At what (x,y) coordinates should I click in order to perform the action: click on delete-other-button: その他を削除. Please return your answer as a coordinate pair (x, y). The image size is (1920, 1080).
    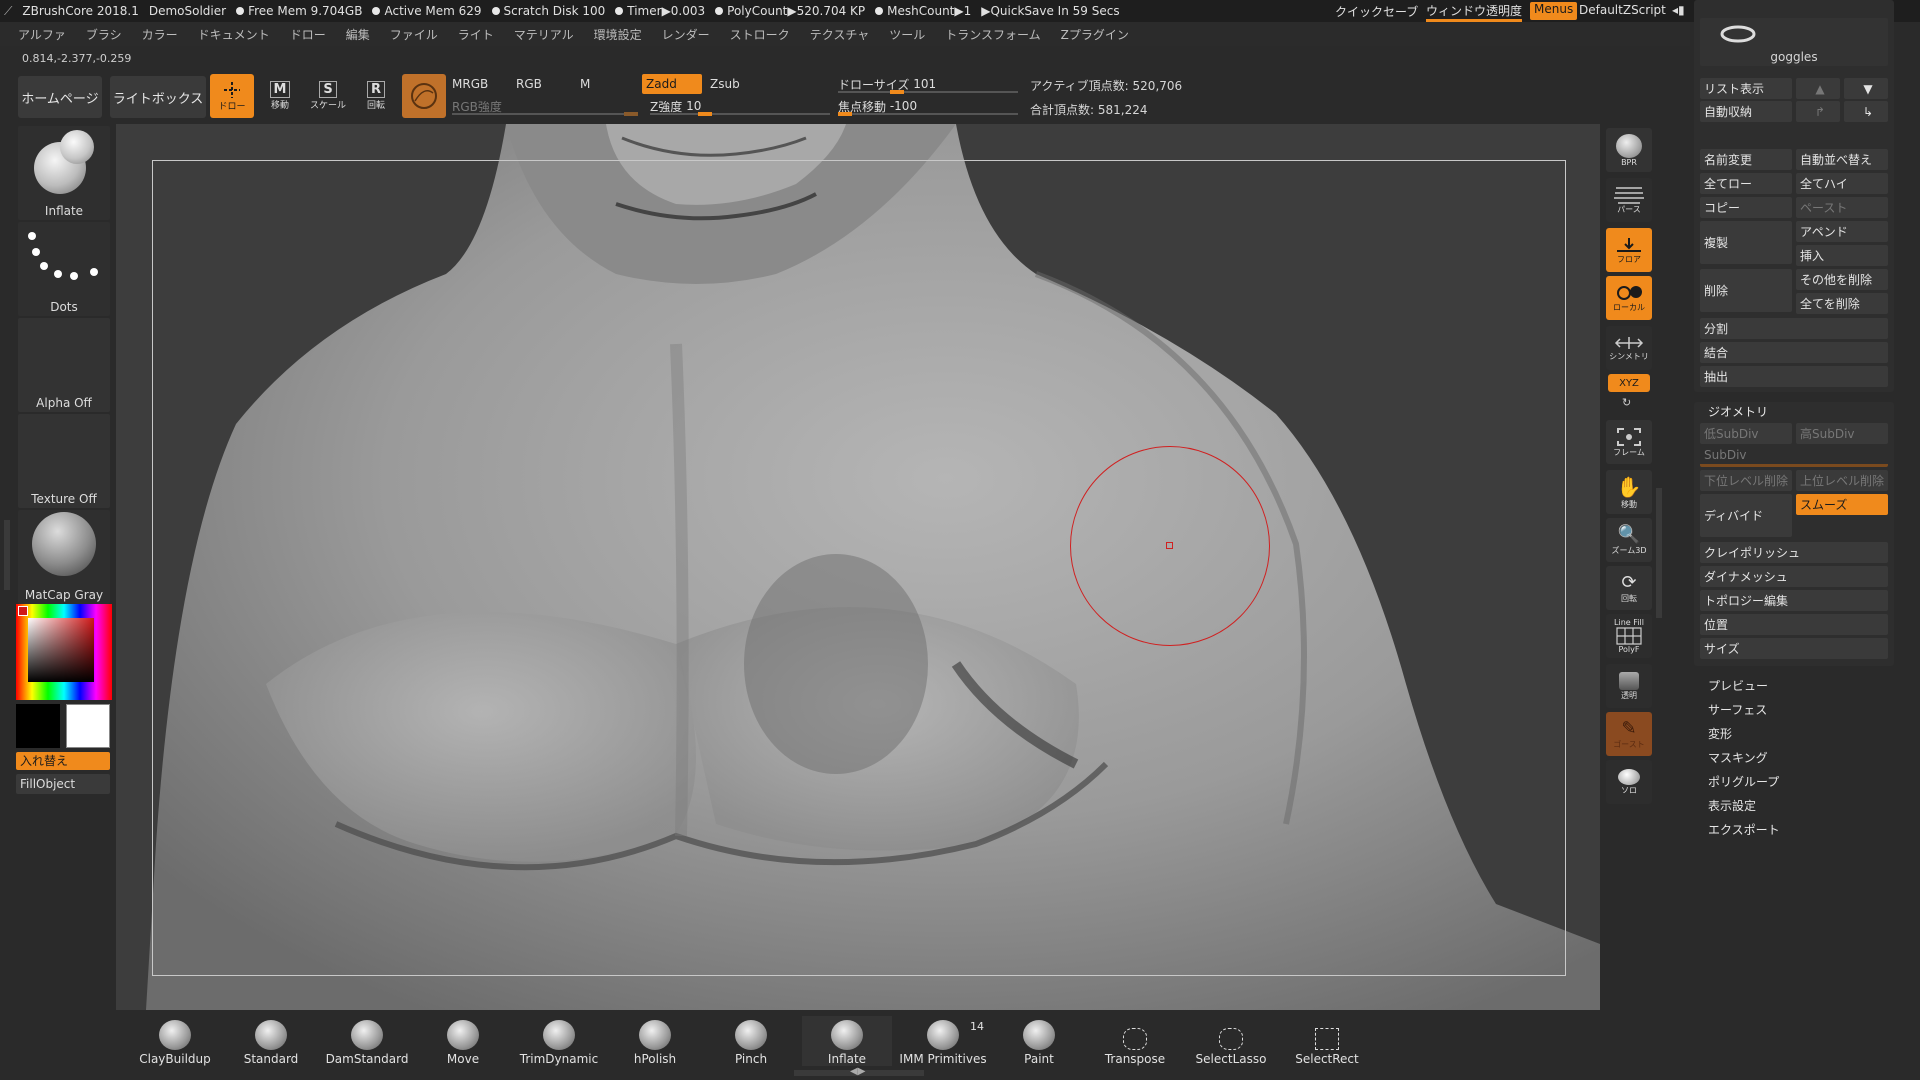
    Looking at the image, I should click on (1842, 279).